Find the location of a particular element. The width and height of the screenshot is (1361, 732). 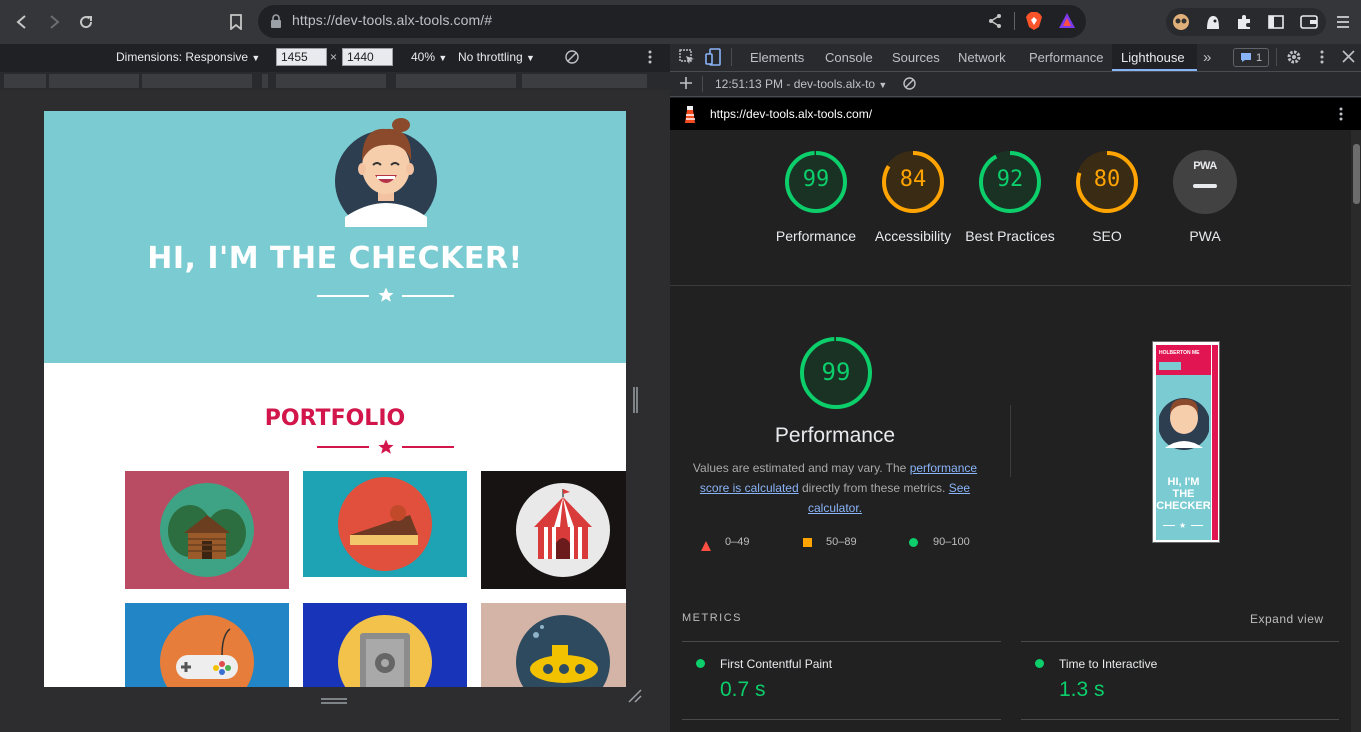

tab-network: Network is located at coordinates (982, 57).